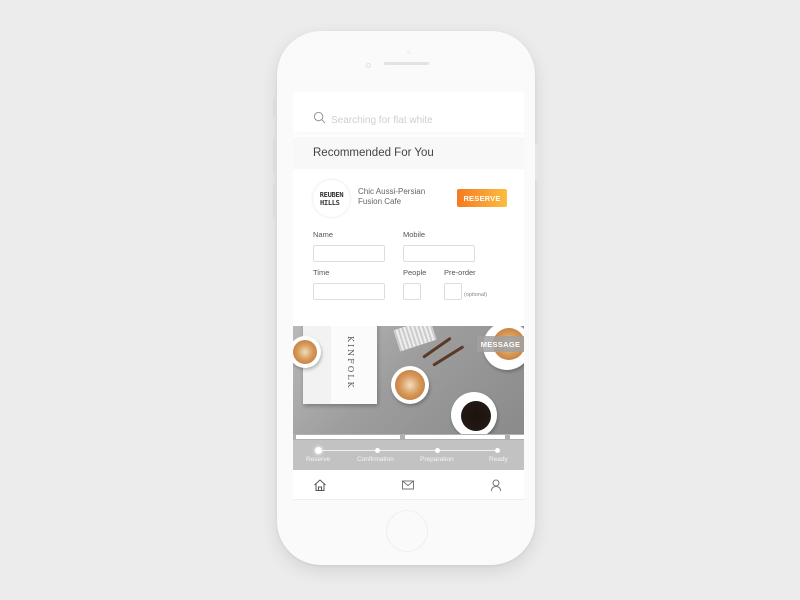 The image size is (800, 600). Describe the element at coordinates (453, 291) in the screenshot. I see `preorder-field` at that location.